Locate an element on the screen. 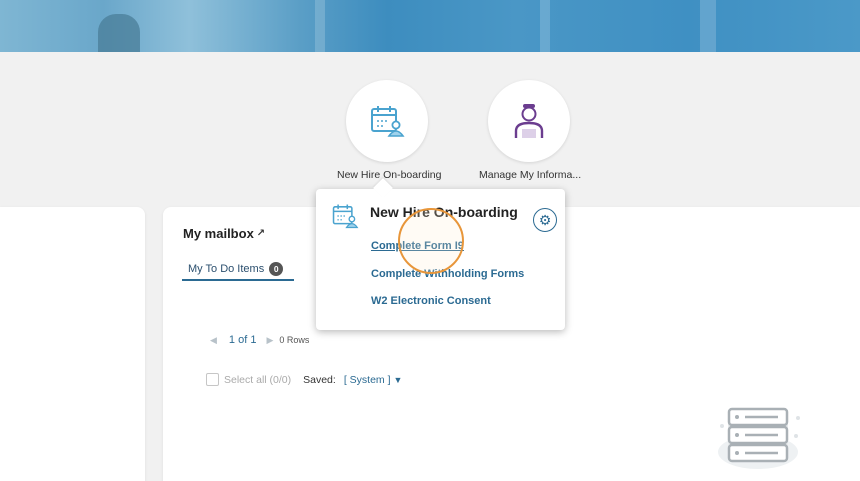 This screenshot has height=481, width=860. mailbox-title: My mailbox ↗ is located at coordinates (224, 233).